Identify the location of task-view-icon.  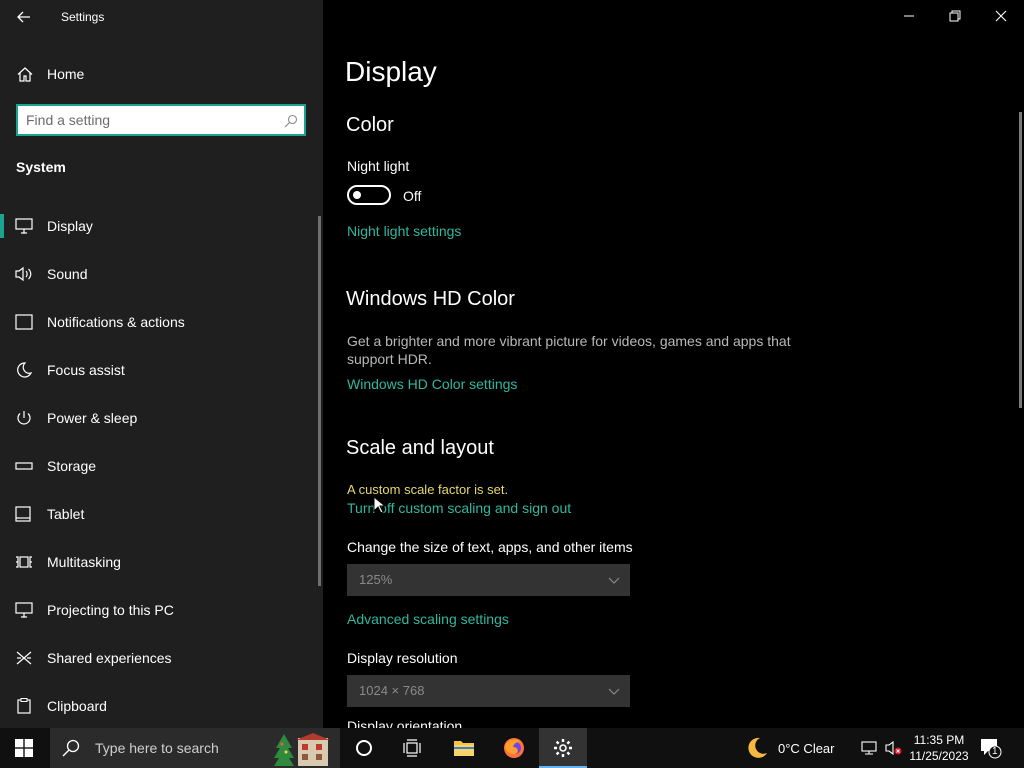
(412, 748).